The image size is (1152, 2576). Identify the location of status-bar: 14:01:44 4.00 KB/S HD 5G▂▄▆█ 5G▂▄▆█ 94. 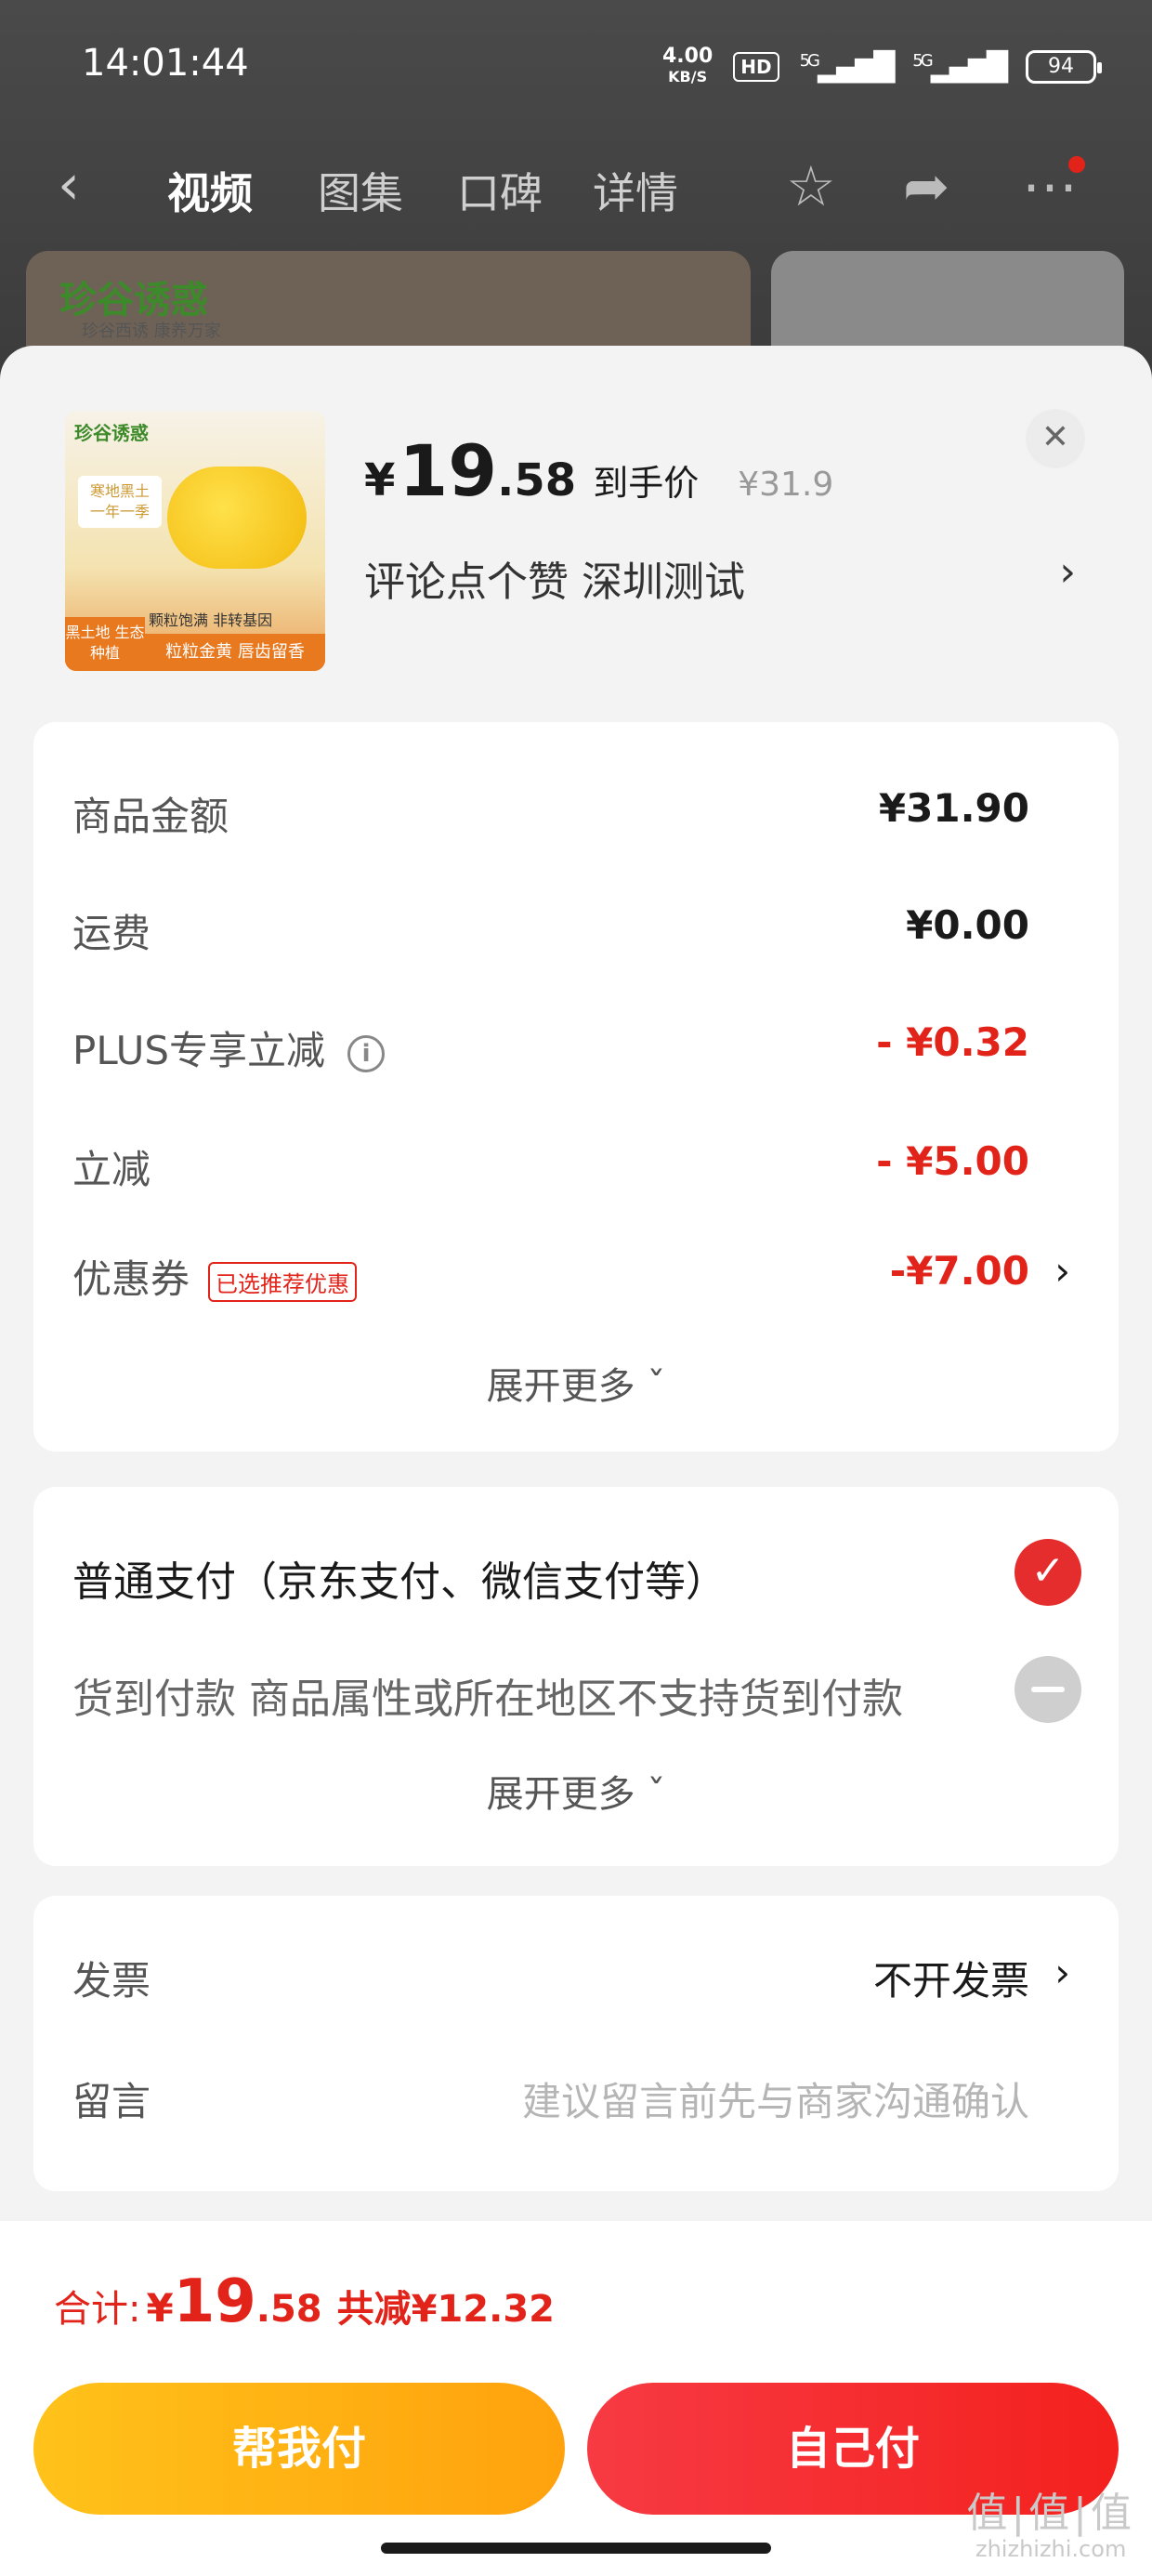
(592, 70).